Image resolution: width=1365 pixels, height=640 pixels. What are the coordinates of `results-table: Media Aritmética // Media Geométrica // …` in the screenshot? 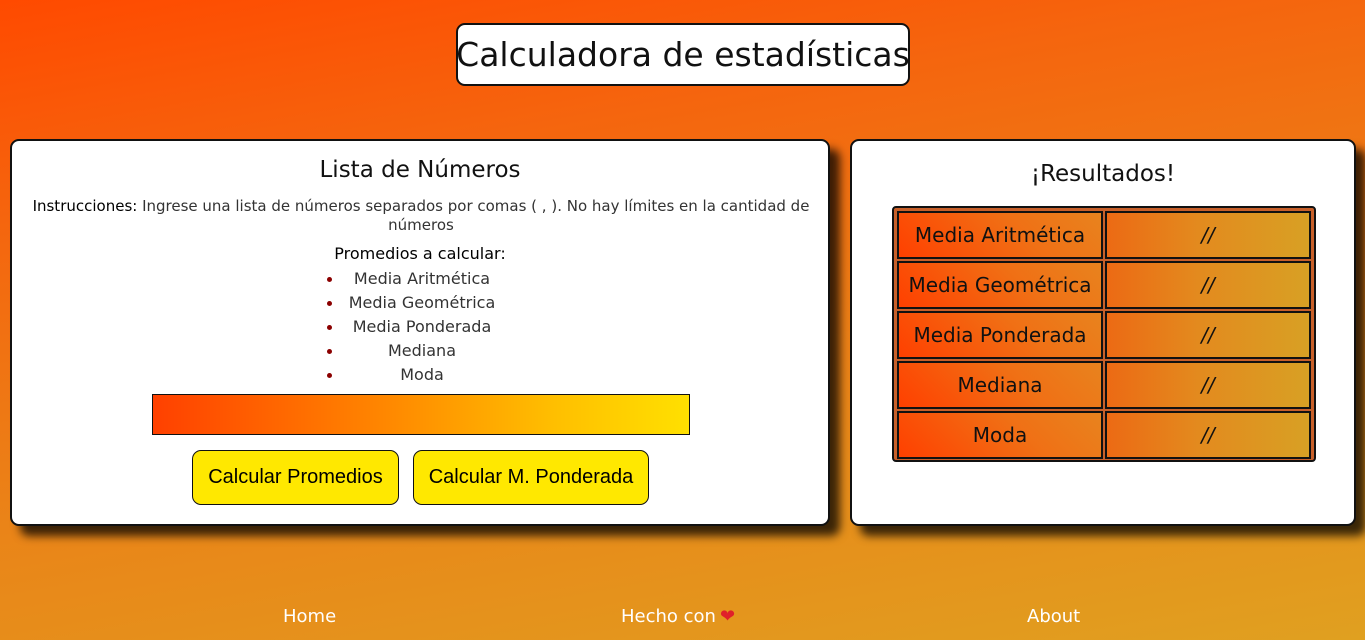 It's located at (1104, 334).